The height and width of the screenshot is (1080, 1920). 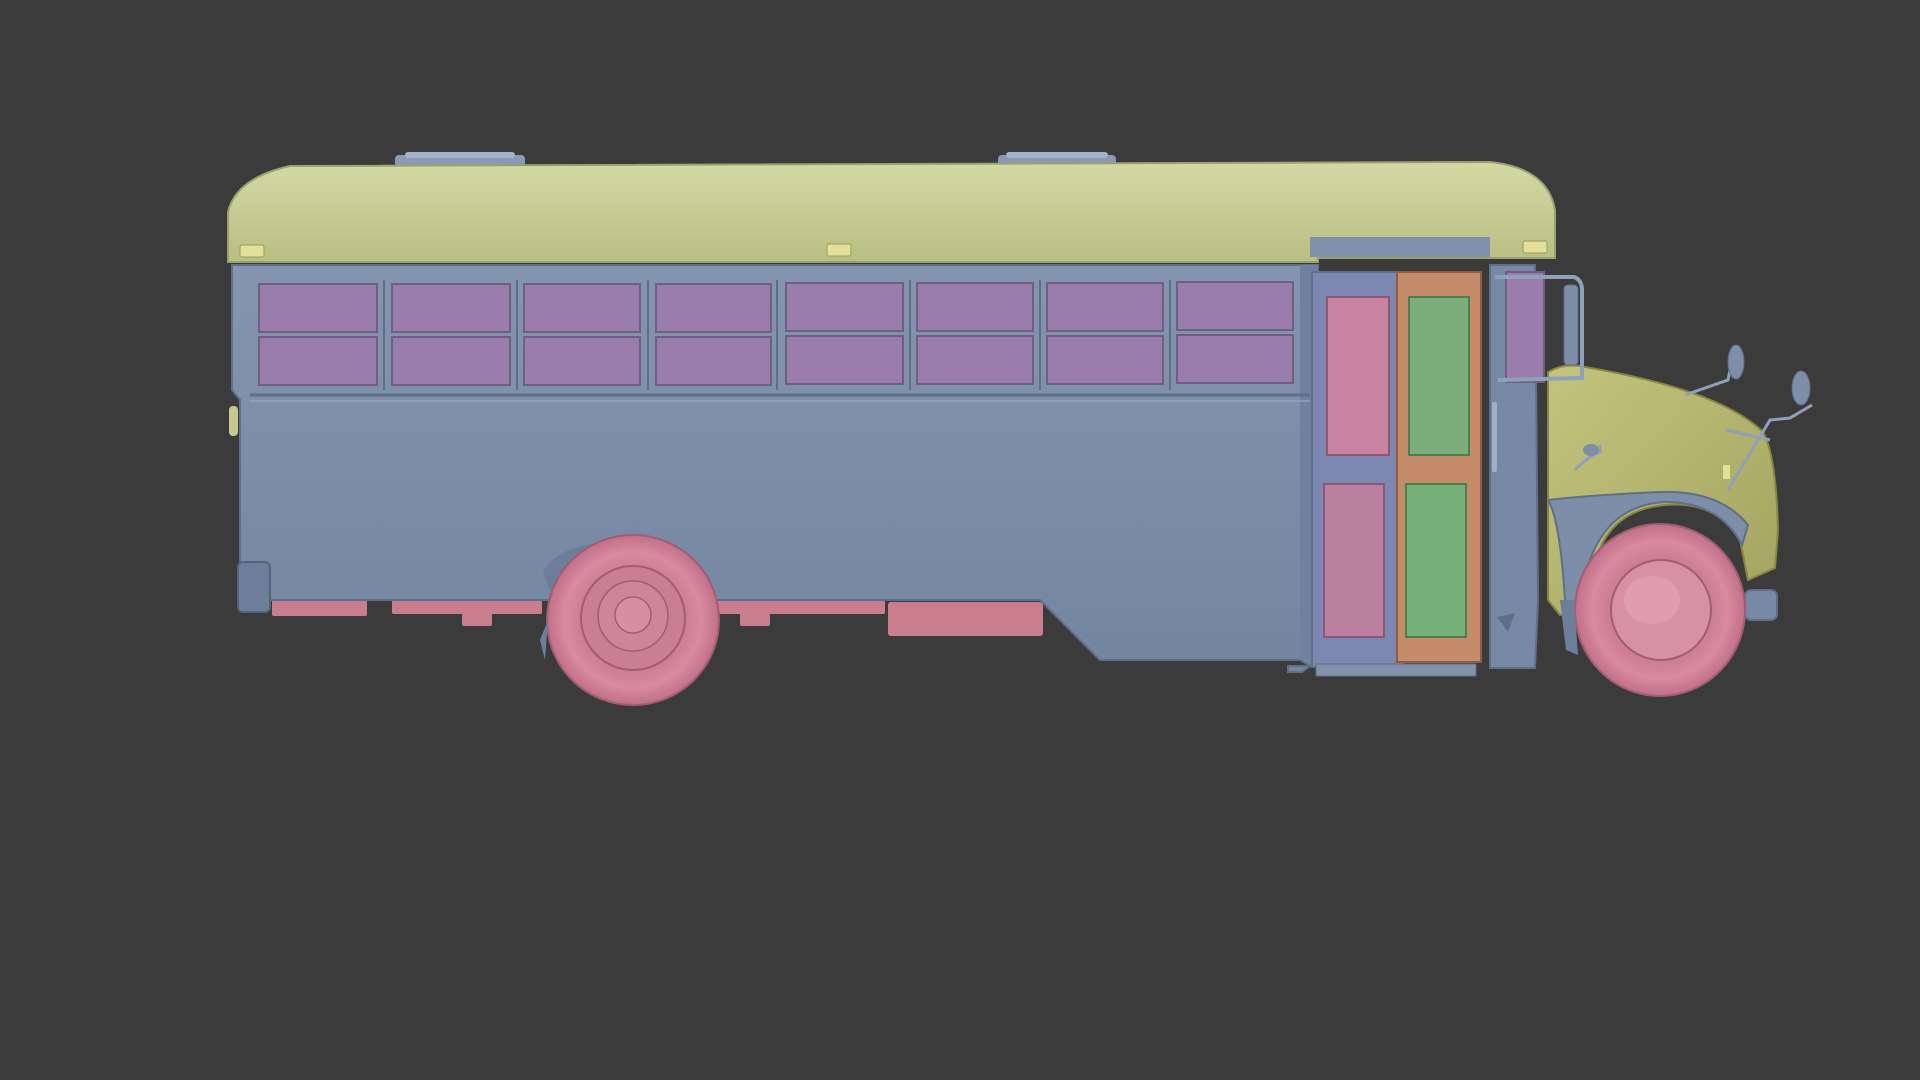 I want to click on hood-mirror-head, so click(x=1591, y=450).